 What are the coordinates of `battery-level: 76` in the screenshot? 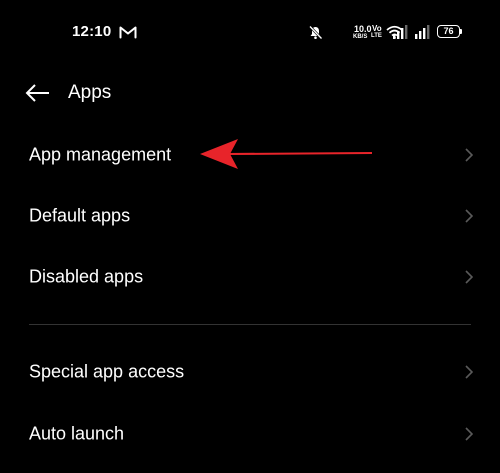 It's located at (448, 31).